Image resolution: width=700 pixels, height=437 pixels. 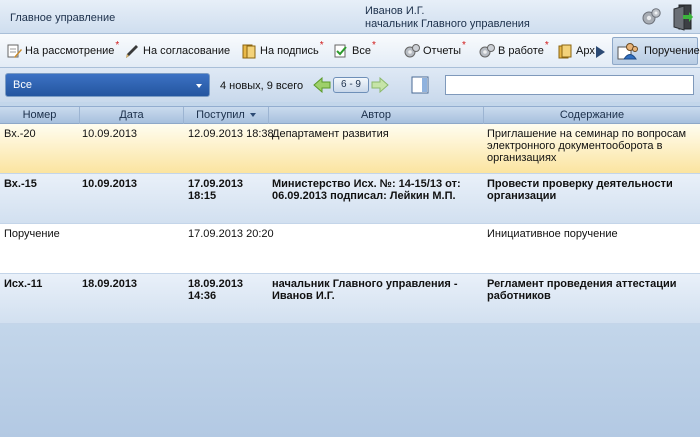 I want to click on gears-work-icon, so click(x=487, y=51).